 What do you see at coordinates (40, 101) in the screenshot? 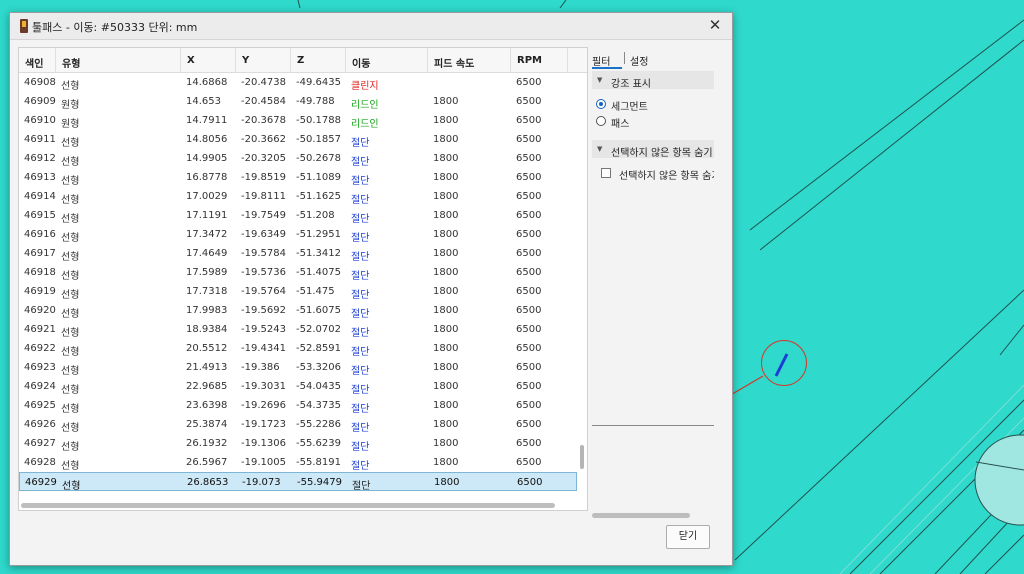
I see `cell-index: 46909` at bounding box center [40, 101].